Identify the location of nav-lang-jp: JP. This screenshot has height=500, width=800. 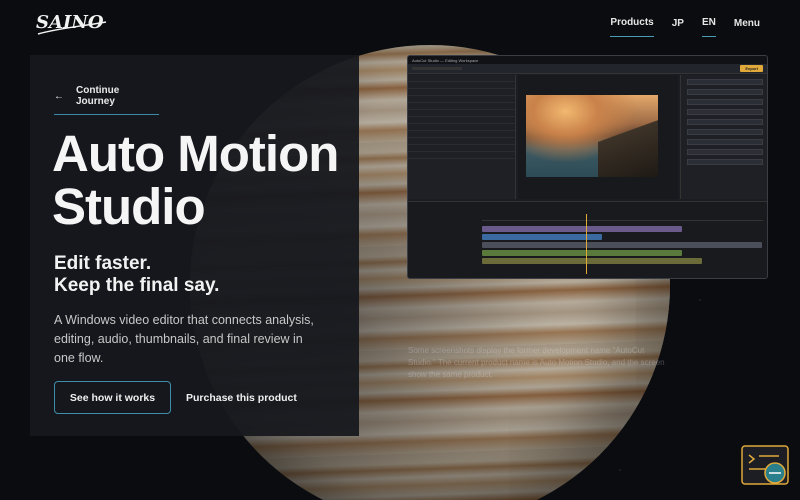
(678, 26).